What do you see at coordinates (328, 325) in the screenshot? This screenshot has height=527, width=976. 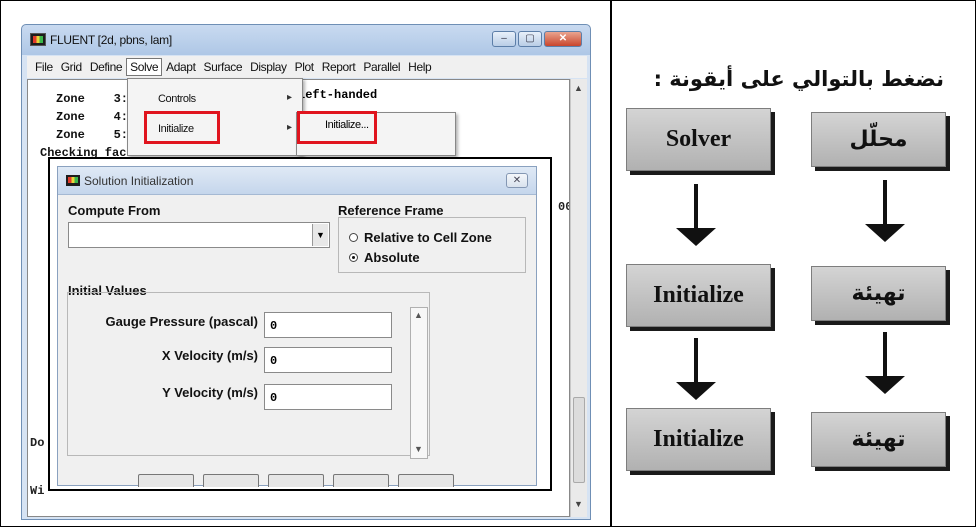 I see `gauge-pressure-field: 0` at bounding box center [328, 325].